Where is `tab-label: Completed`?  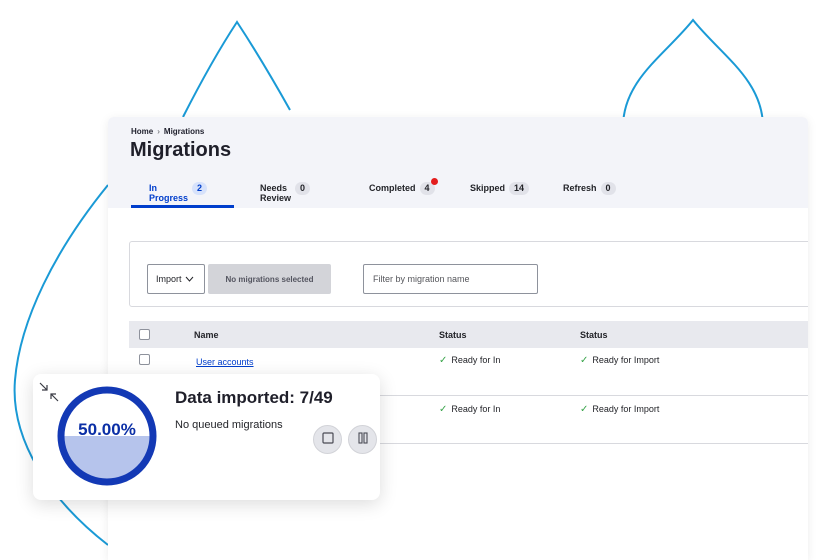 tab-label: Completed is located at coordinates (392, 188).